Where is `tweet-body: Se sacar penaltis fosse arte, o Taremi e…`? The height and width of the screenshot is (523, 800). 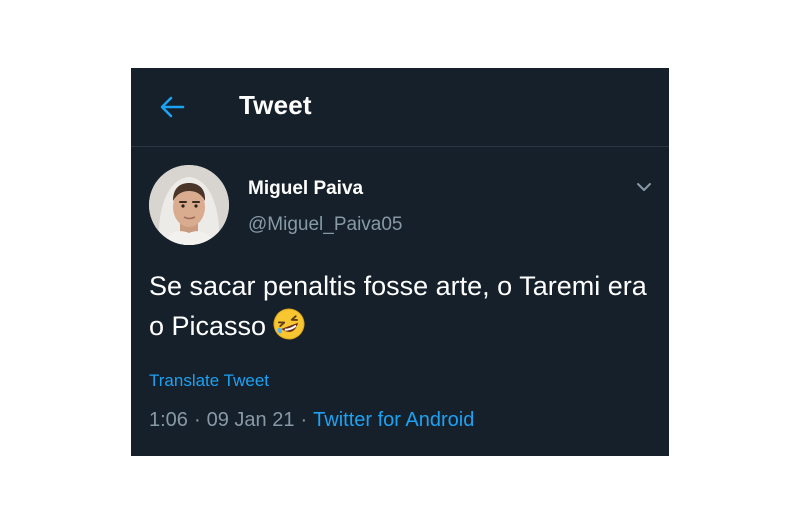 tweet-body: Se sacar penaltis fosse arte, o Taremi e… is located at coordinates (399, 306).